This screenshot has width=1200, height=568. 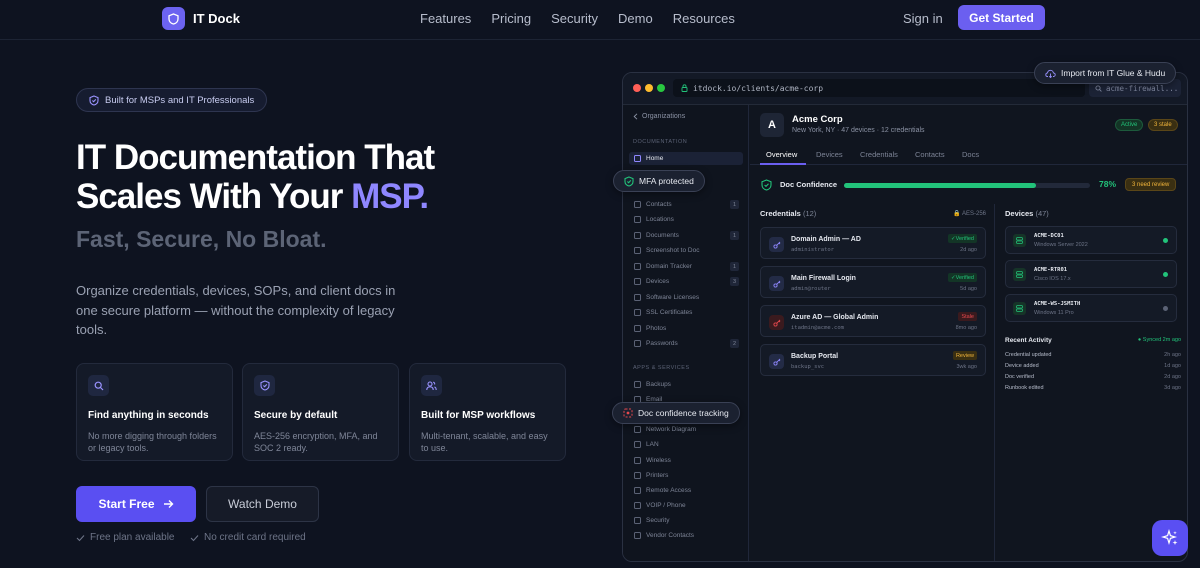 What do you see at coordinates (1091, 308) in the screenshot?
I see `device-row: ACME-WS-JSMITH Windows 11 Pro` at bounding box center [1091, 308].